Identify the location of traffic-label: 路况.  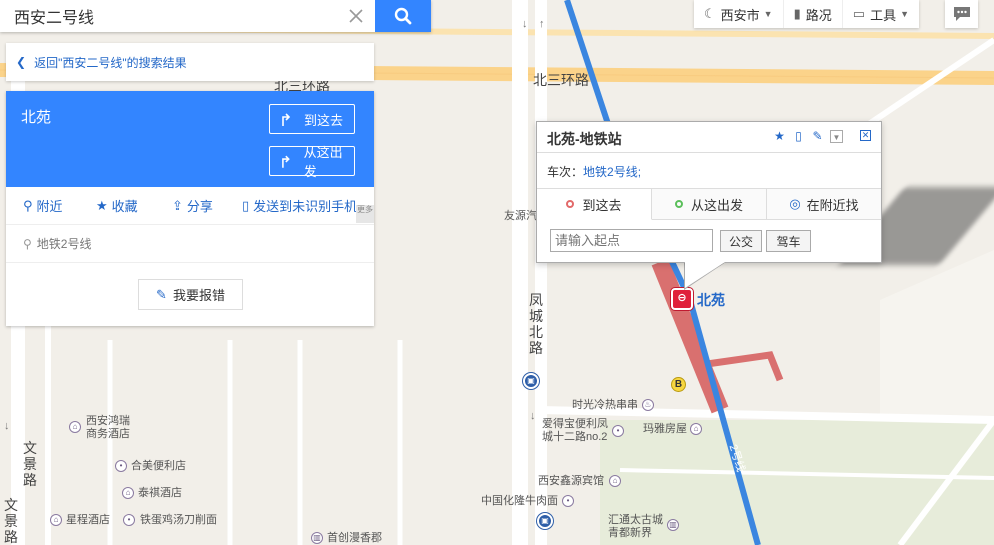
(818, 15).